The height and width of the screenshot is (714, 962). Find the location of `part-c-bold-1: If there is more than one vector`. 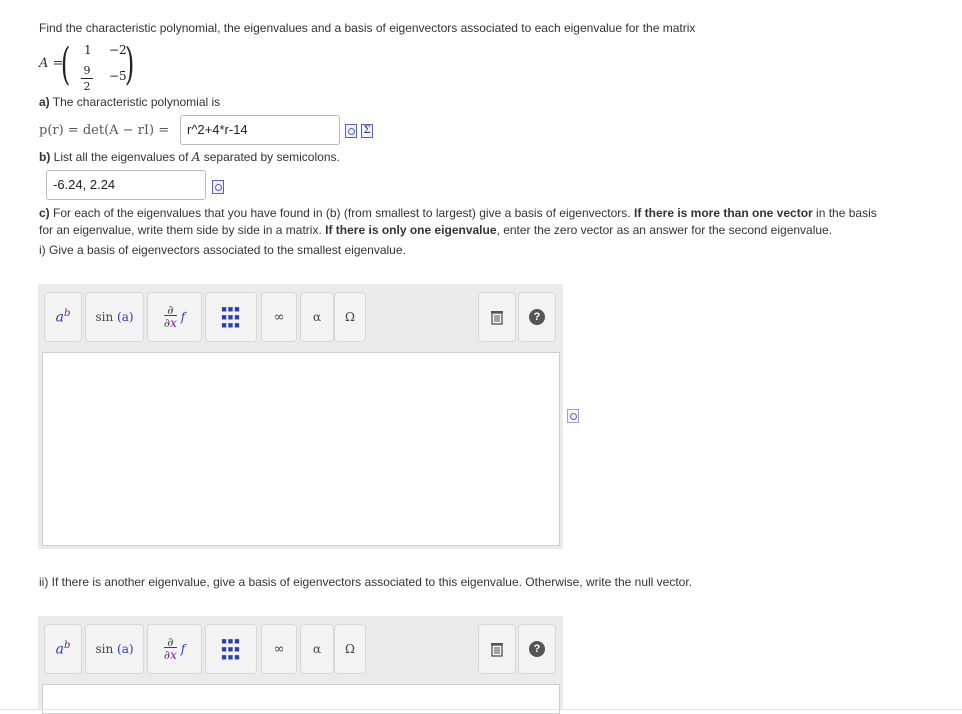

part-c-bold-1: If there is more than one vector is located at coordinates (723, 213).